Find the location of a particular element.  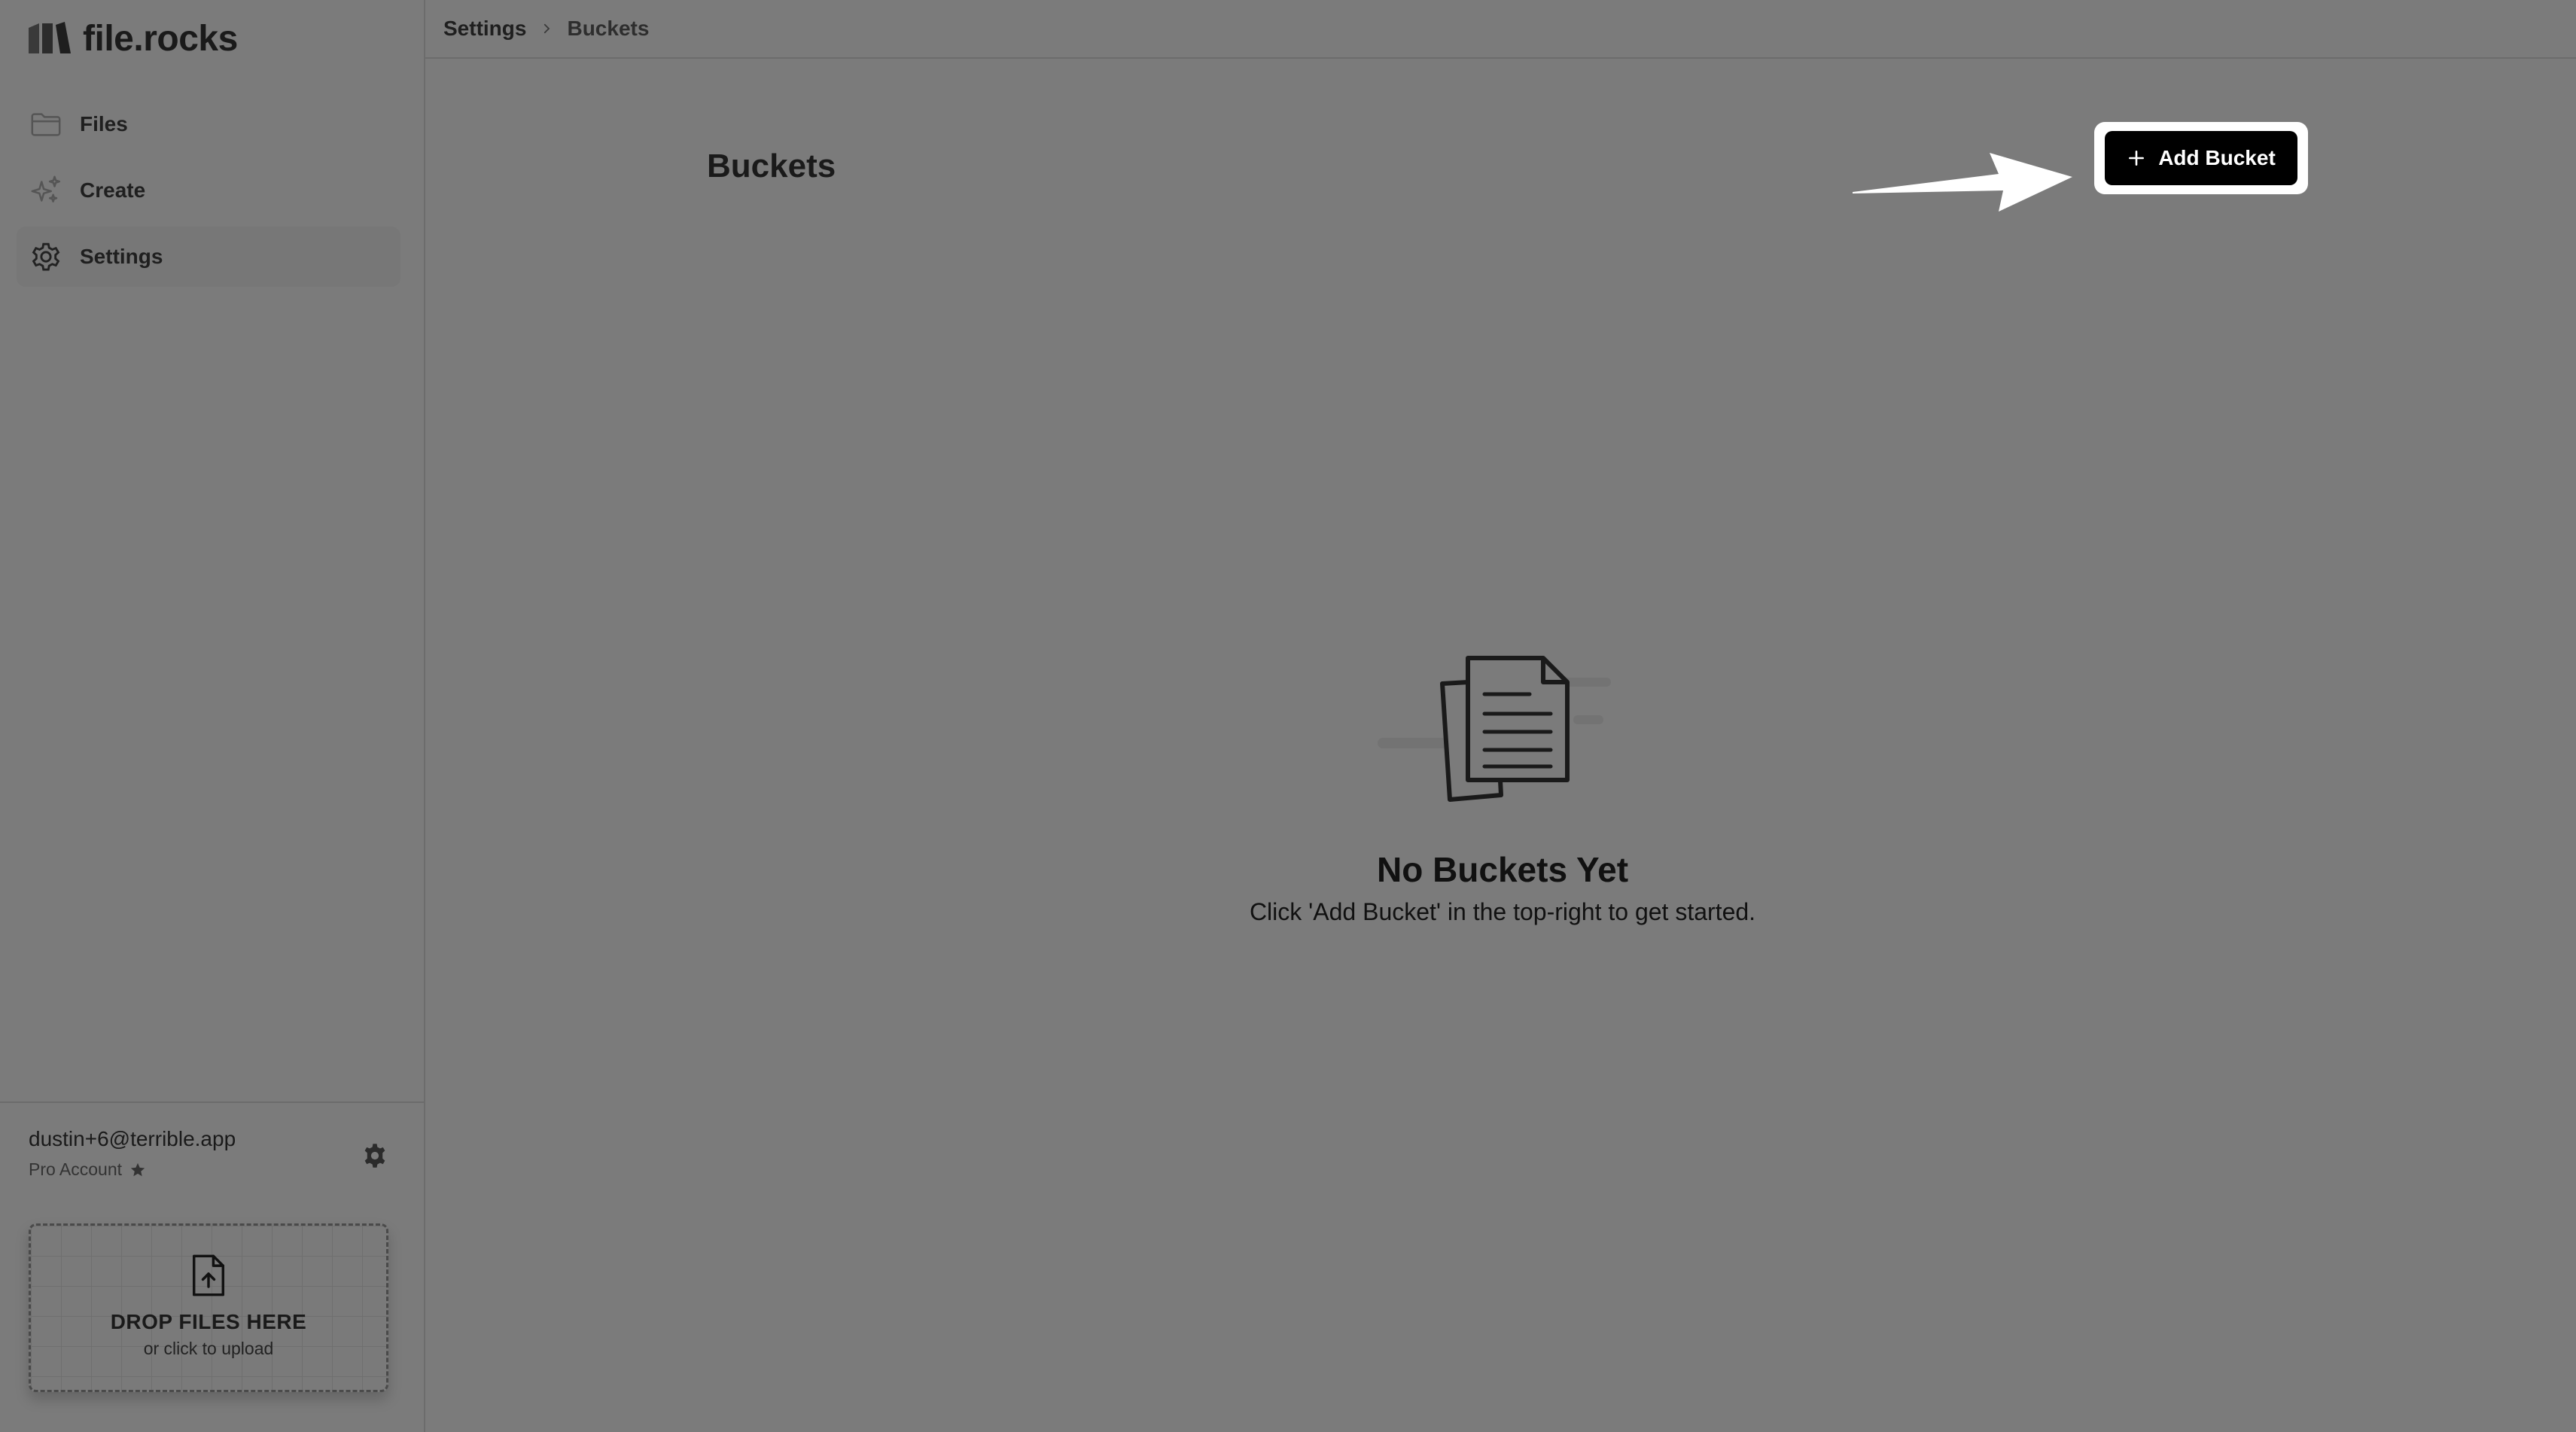

empty-state-title: No Buckets Yet is located at coordinates (1502, 869).